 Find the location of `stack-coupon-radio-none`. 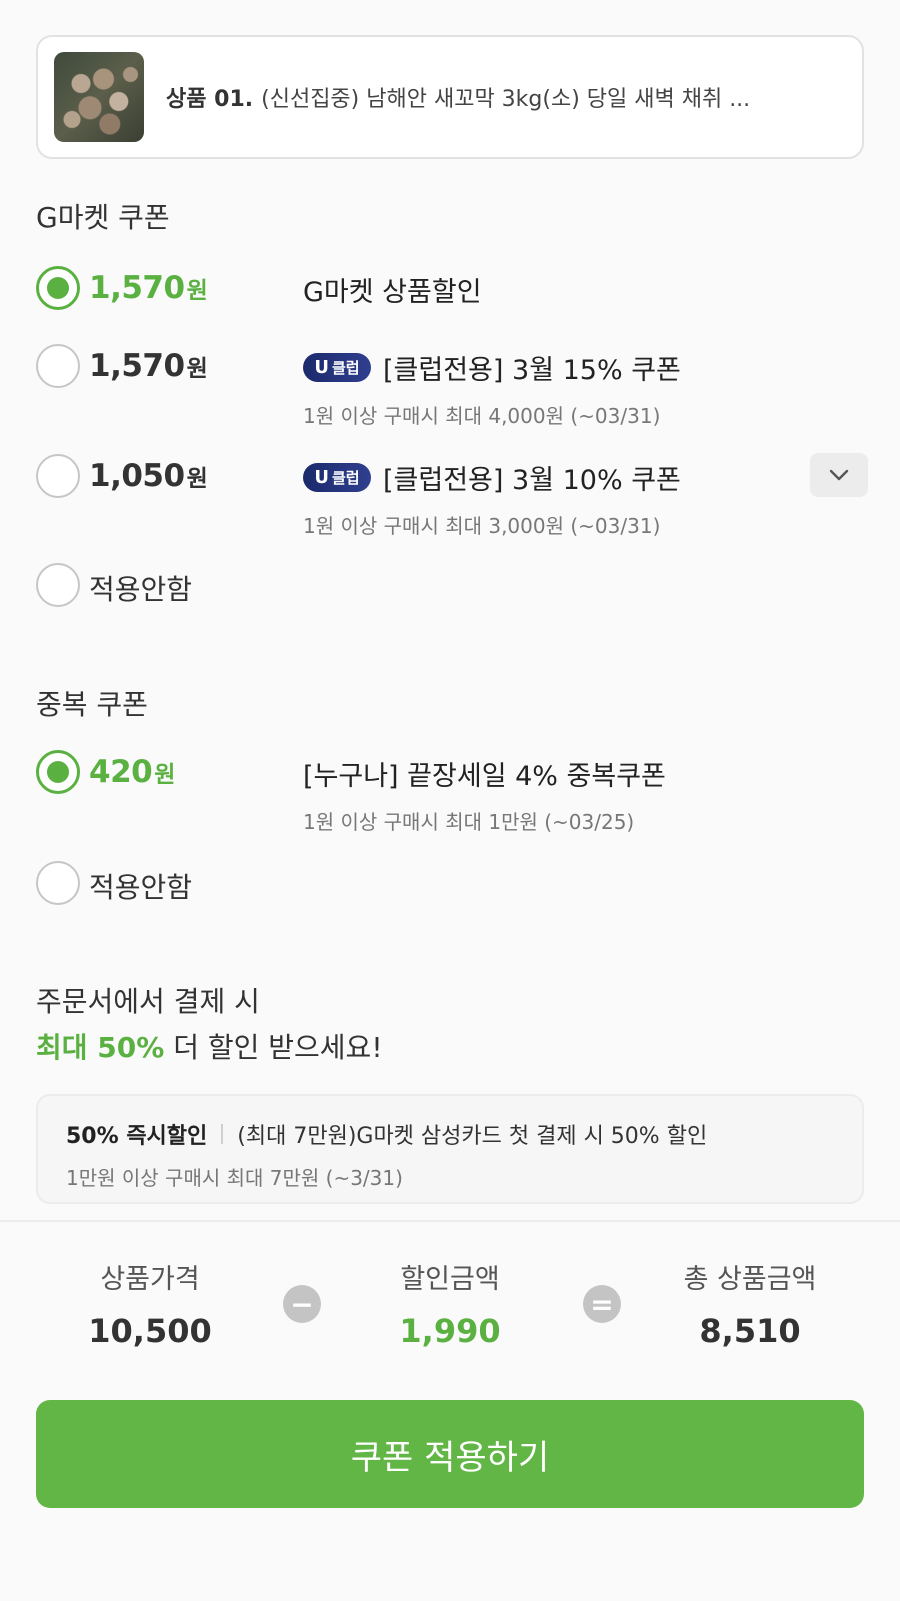

stack-coupon-radio-none is located at coordinates (58, 883).